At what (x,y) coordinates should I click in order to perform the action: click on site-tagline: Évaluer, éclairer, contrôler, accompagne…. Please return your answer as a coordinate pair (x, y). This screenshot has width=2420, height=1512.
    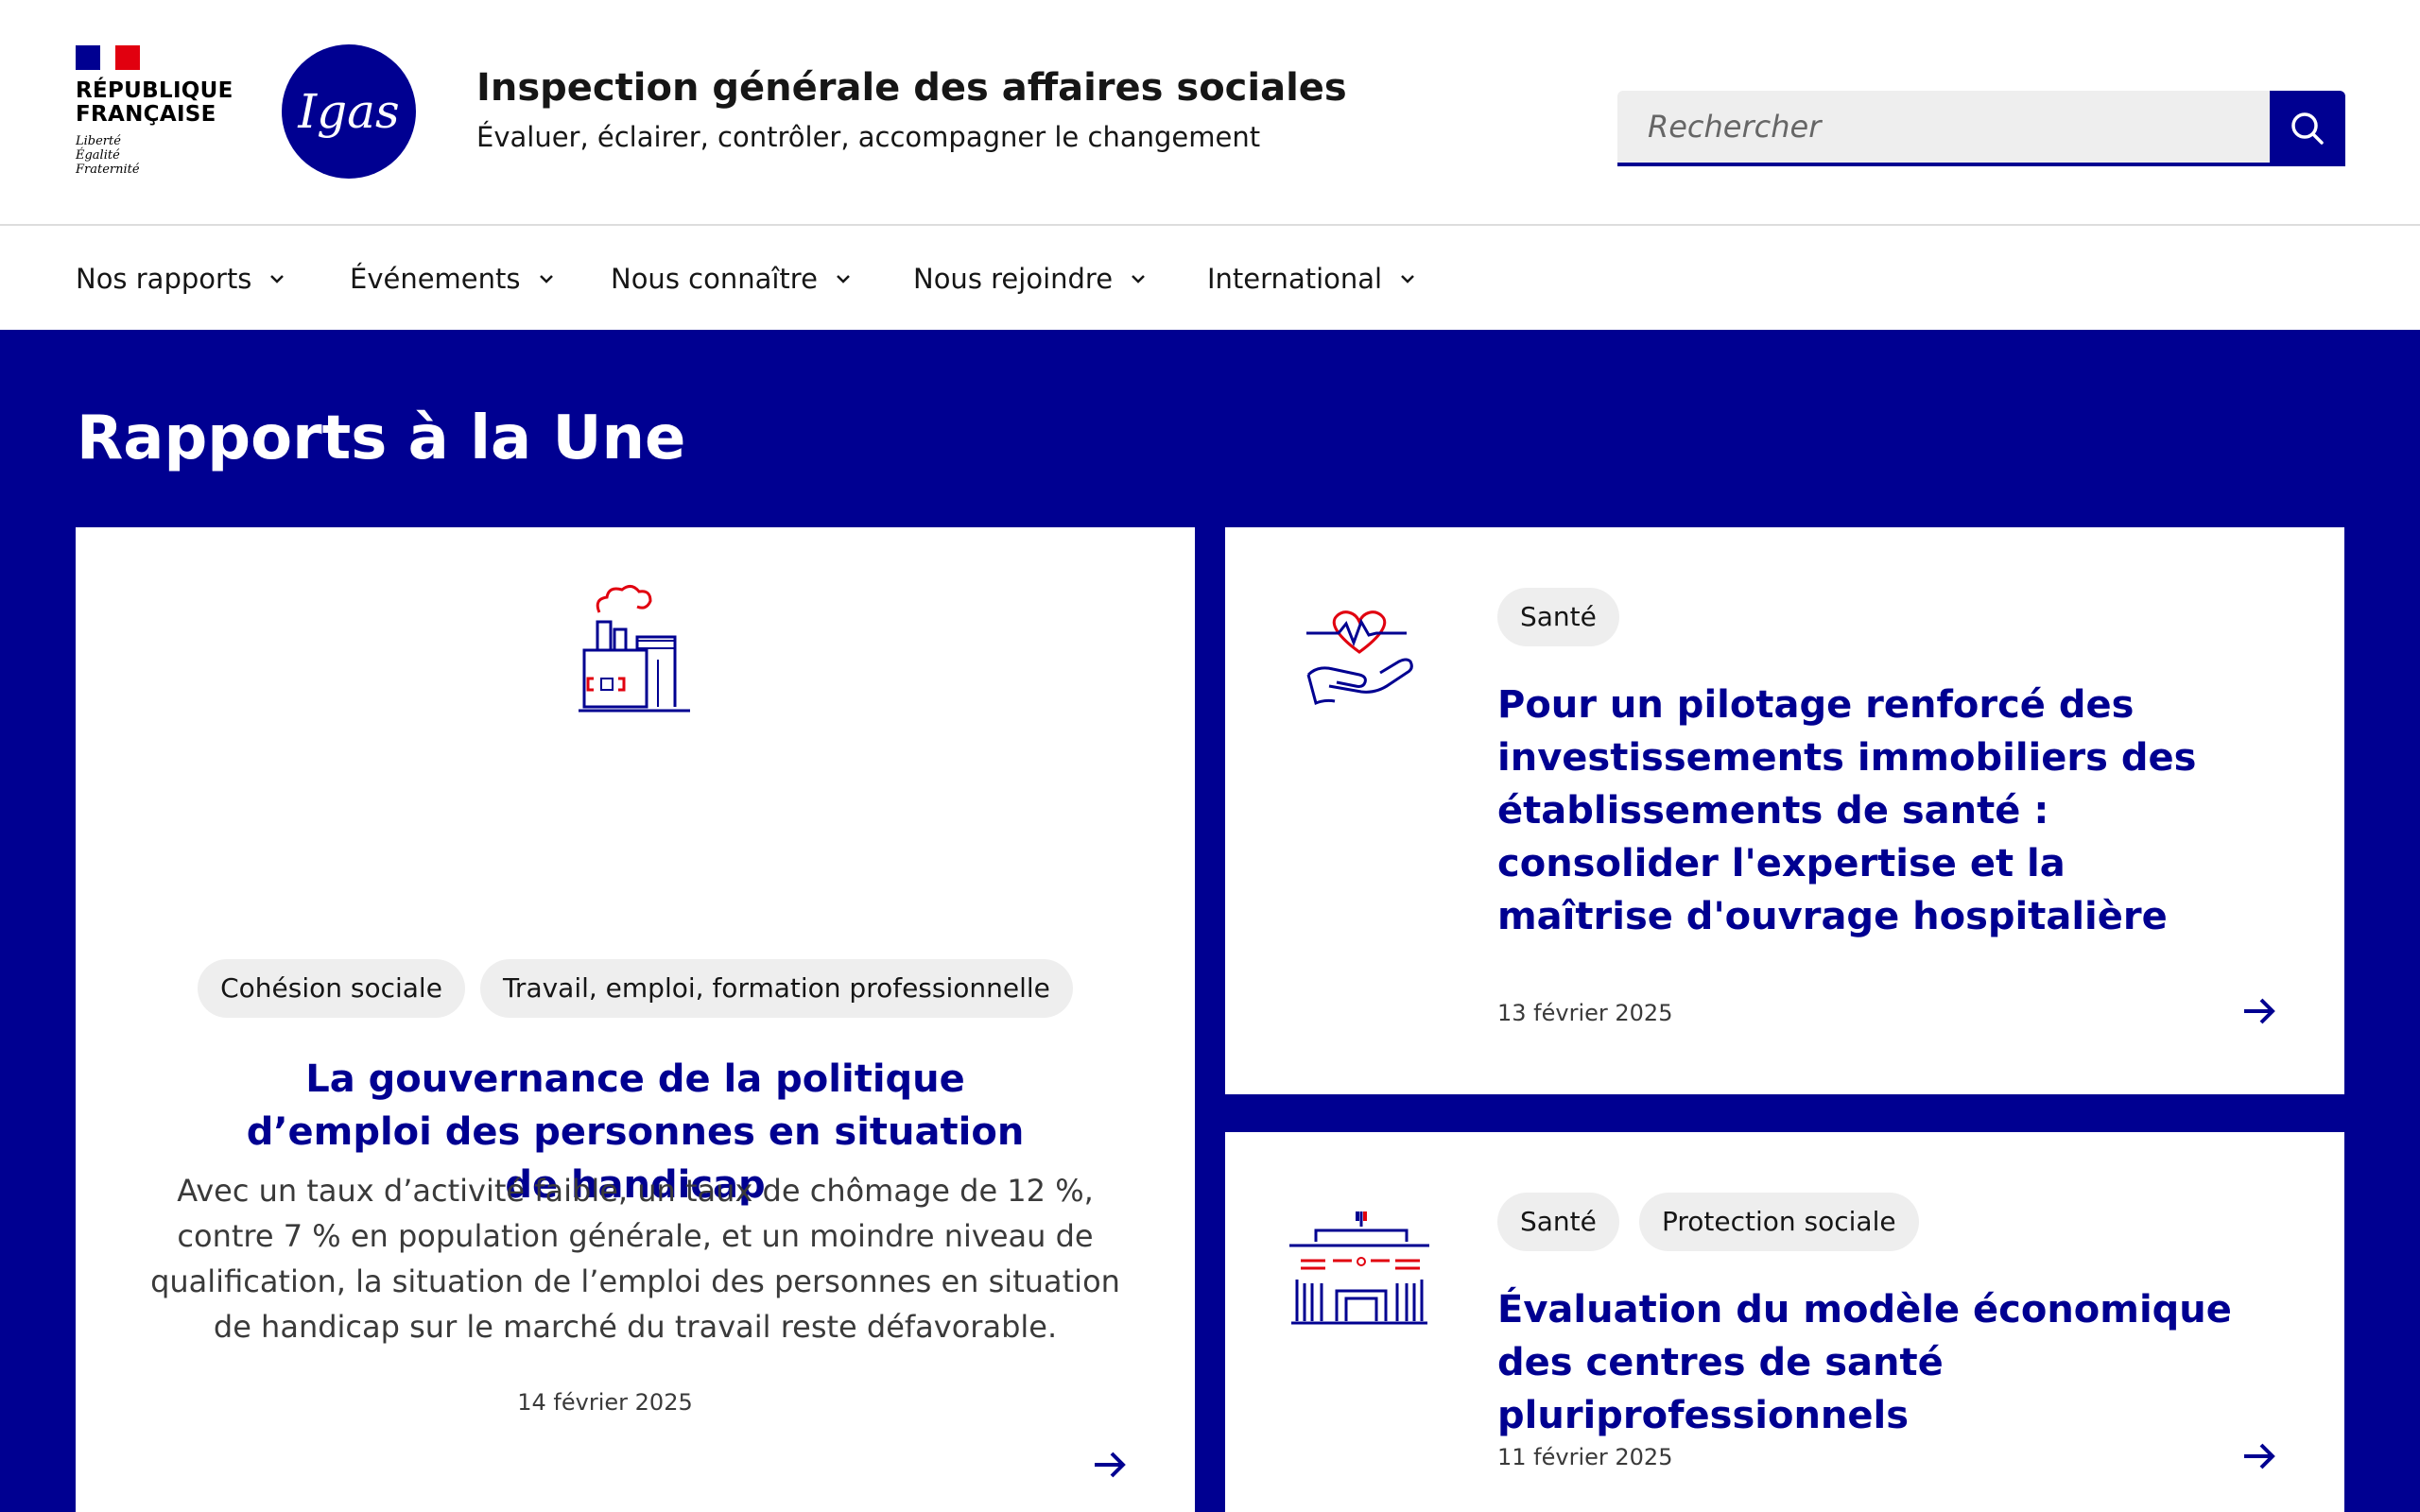
    Looking at the image, I should click on (868, 137).